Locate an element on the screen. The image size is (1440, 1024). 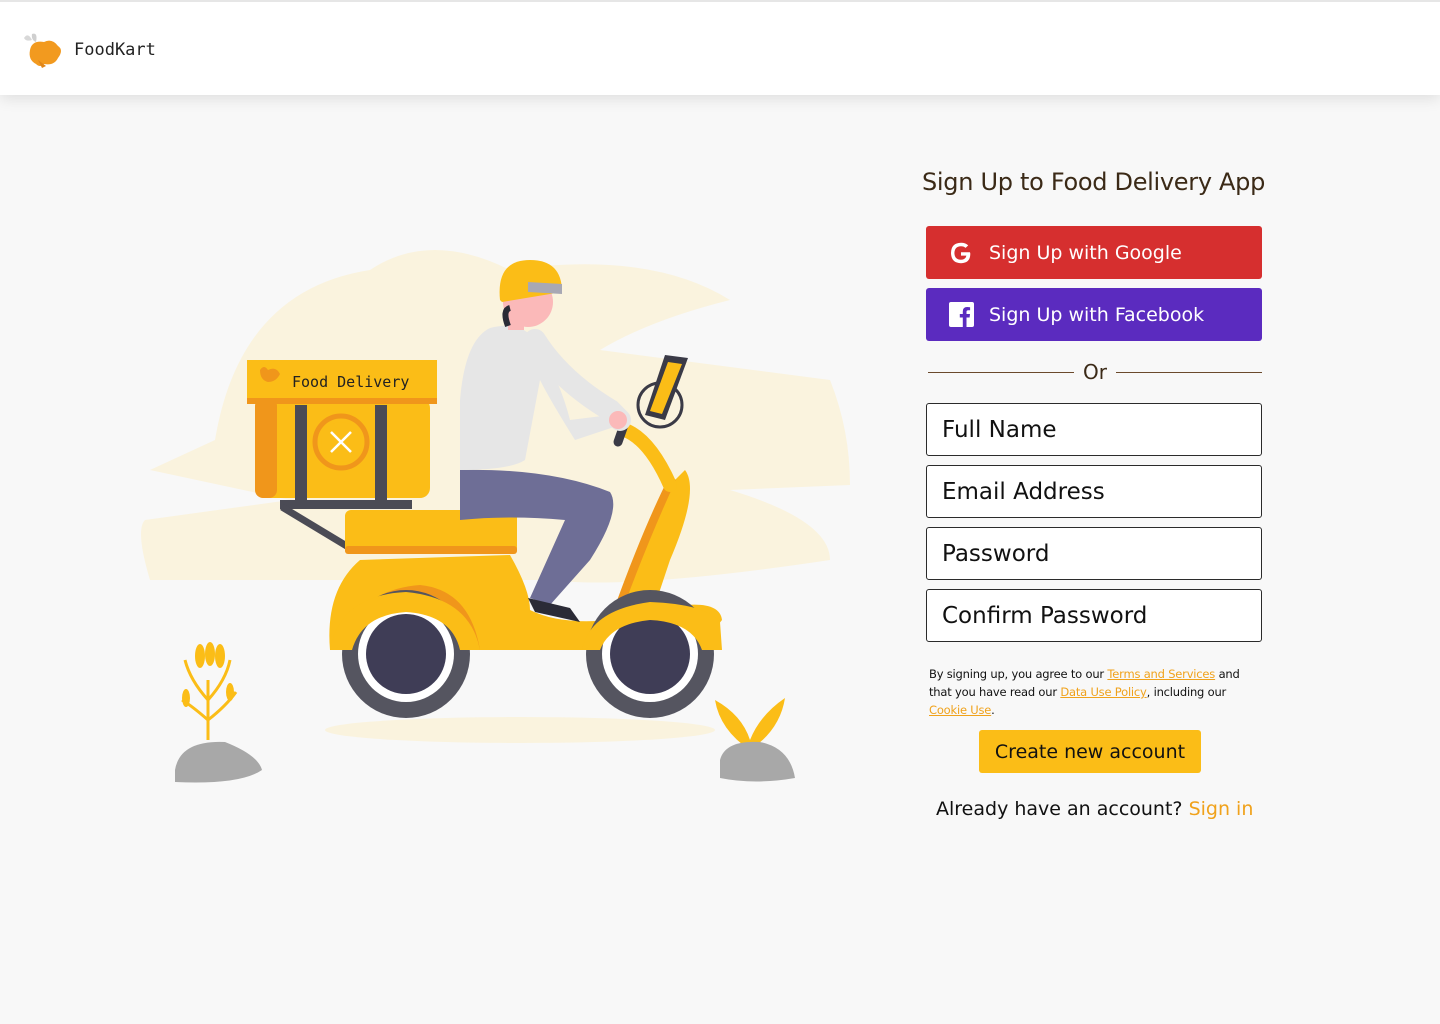
google-icon is located at coordinates (961, 253).